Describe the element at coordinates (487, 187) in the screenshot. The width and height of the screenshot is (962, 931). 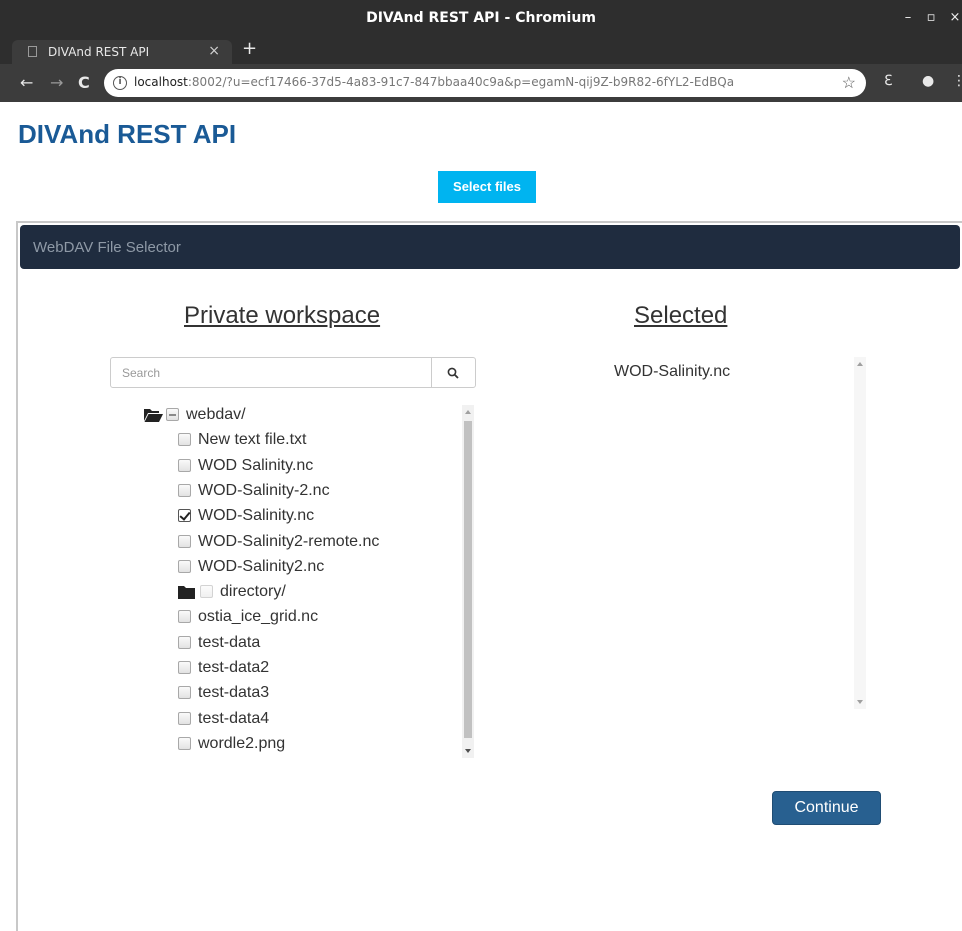
I see `select-files-button: Select files` at that location.